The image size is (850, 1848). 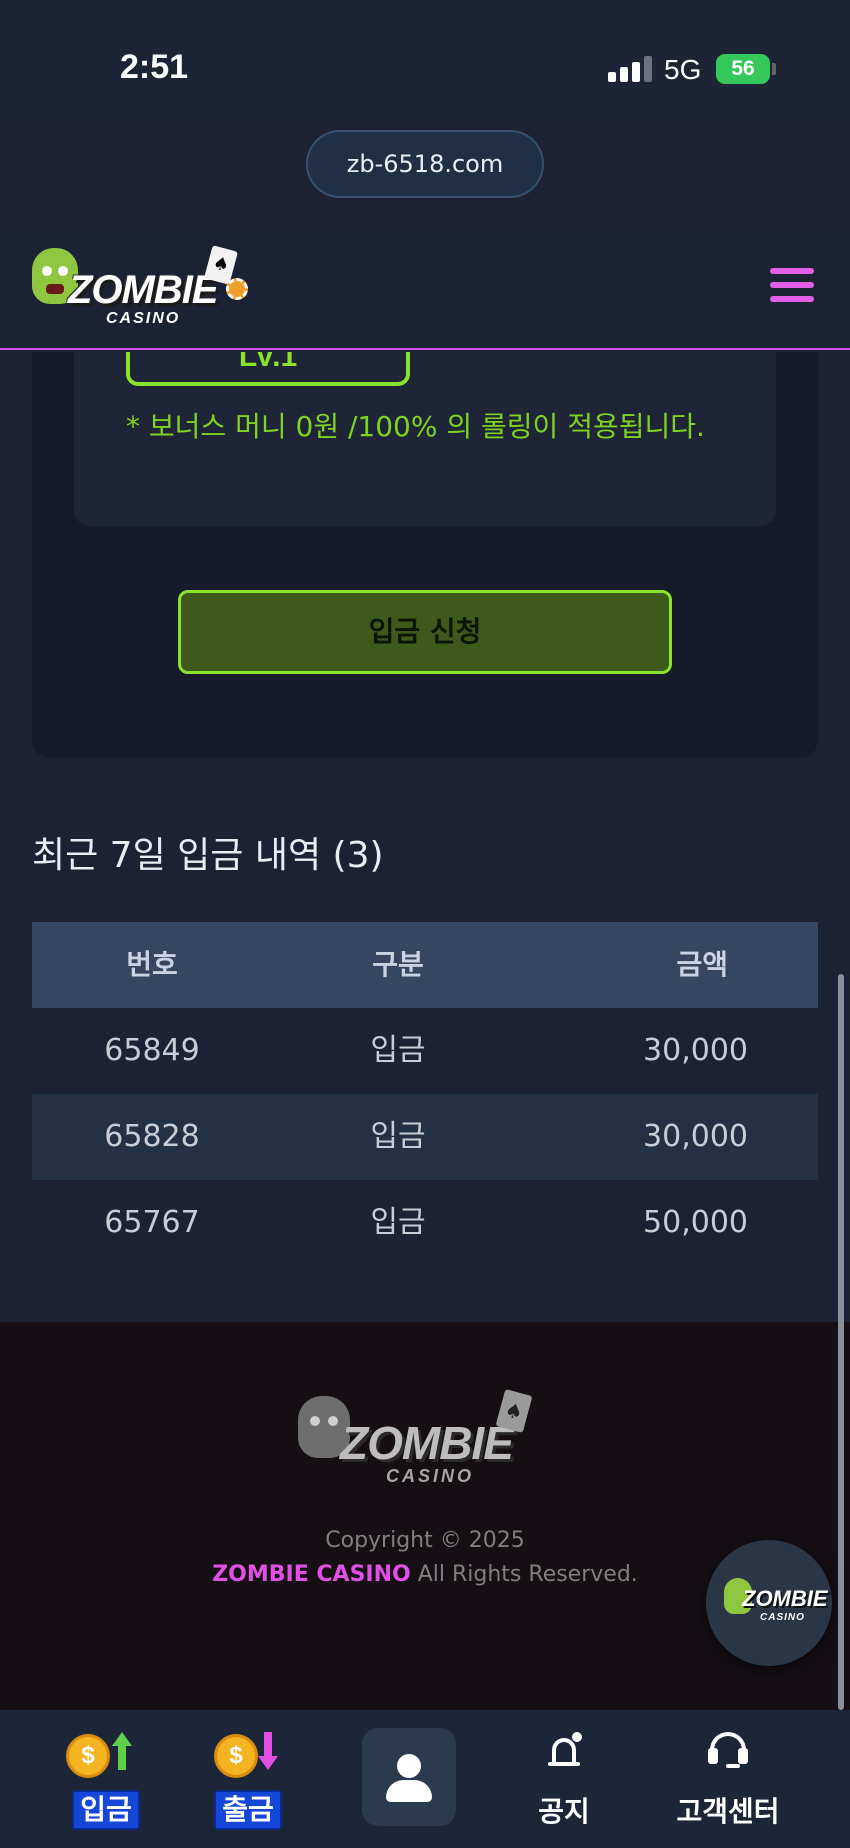 What do you see at coordinates (728, 1811) in the screenshot?
I see `nav-label-support: 고객센터` at bounding box center [728, 1811].